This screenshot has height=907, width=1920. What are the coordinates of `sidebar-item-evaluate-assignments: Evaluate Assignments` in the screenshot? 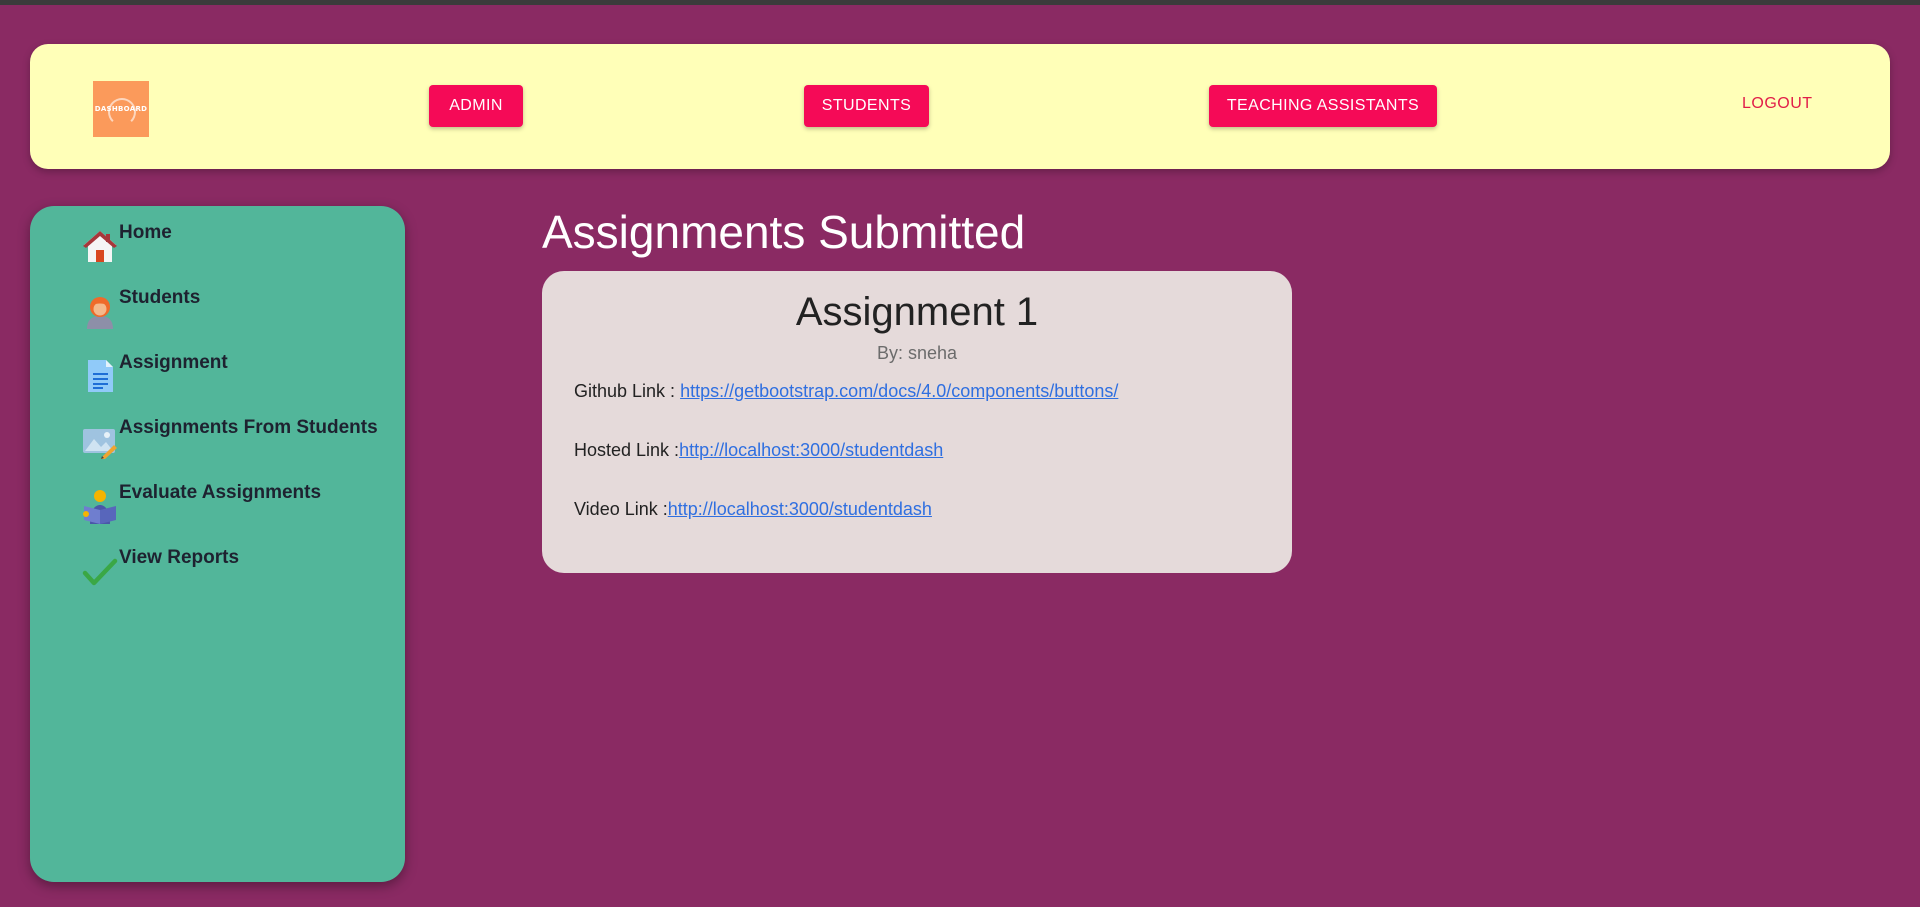 It's located at (202, 503).